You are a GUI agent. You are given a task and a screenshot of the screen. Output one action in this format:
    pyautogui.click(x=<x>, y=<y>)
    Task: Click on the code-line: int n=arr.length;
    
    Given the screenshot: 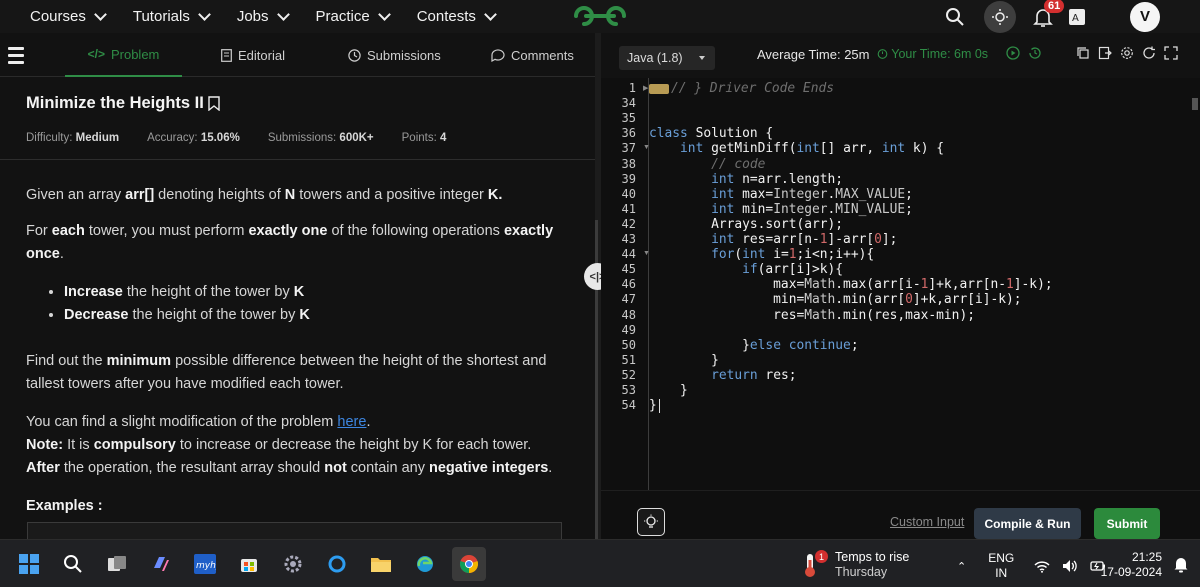 What is the action you would take?
    pyautogui.click(x=746, y=179)
    